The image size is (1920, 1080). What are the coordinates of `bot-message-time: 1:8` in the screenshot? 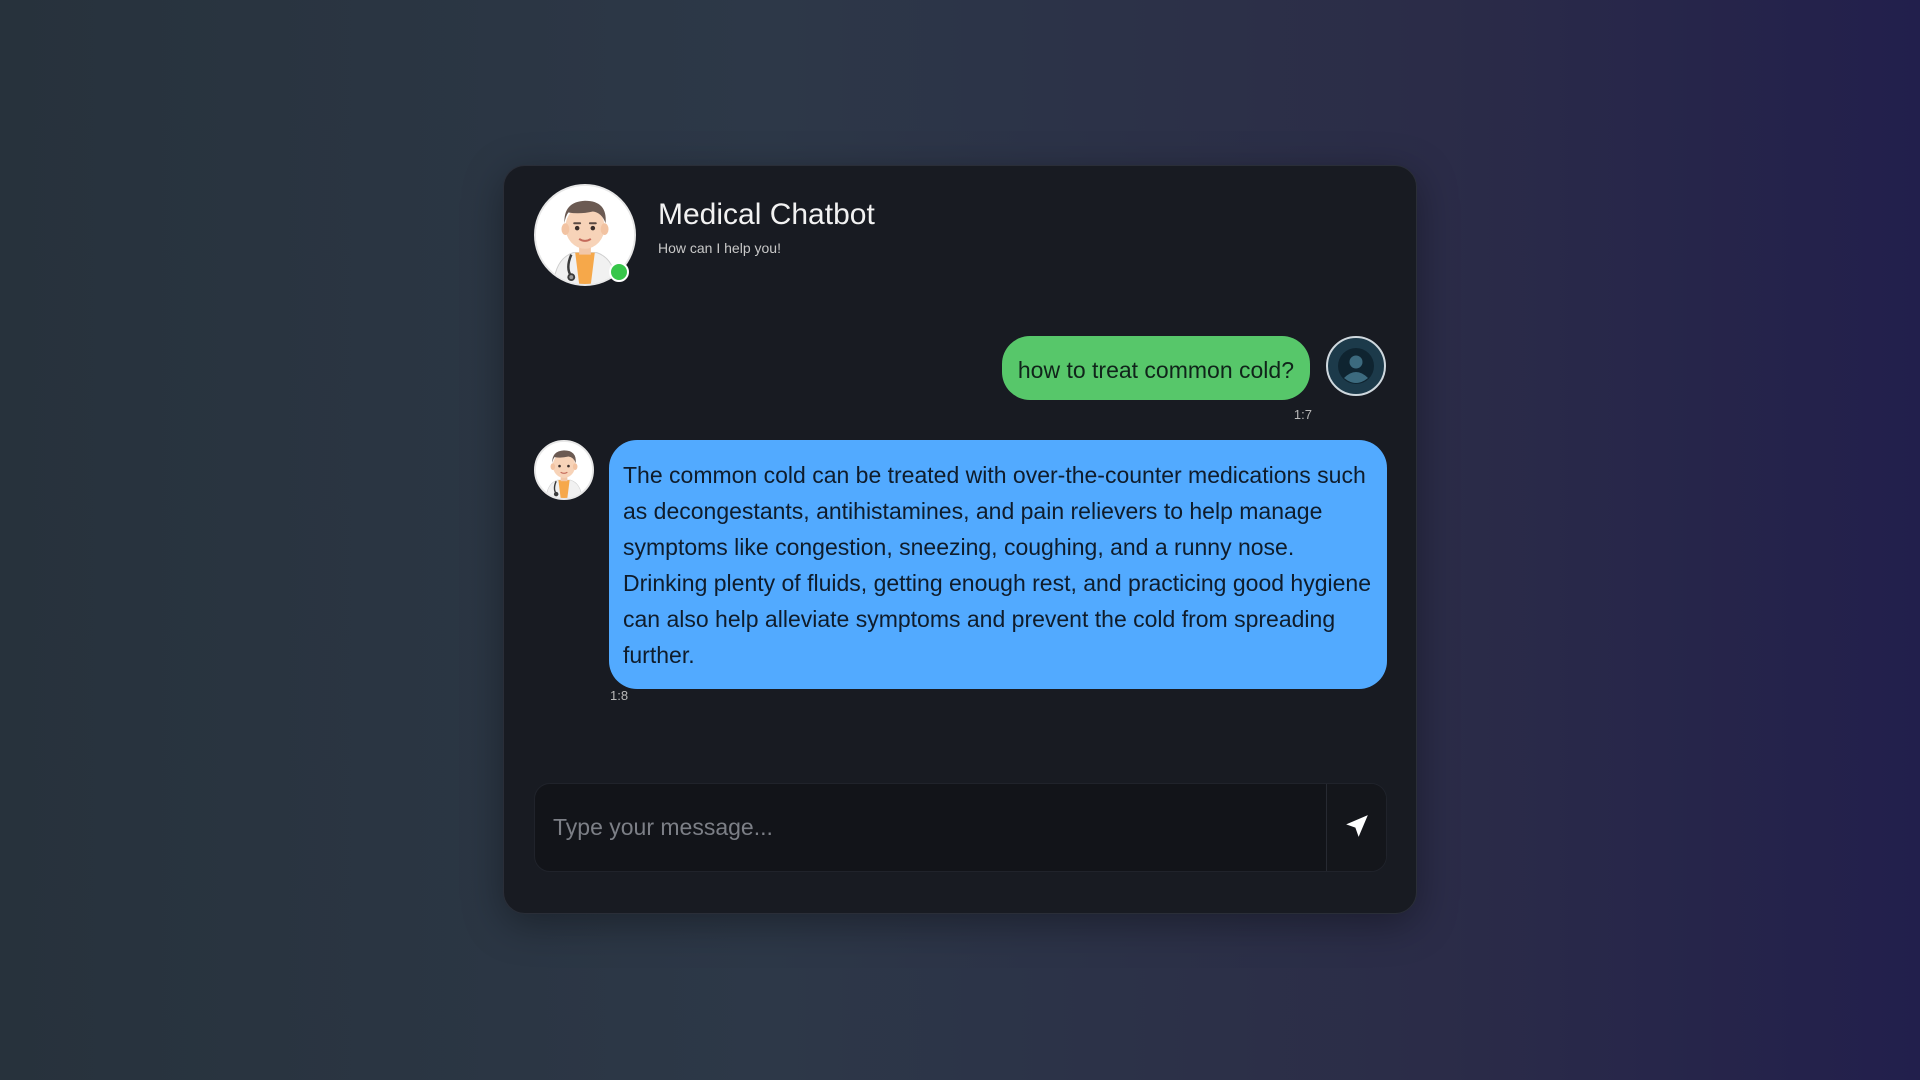 It's located at (619, 695).